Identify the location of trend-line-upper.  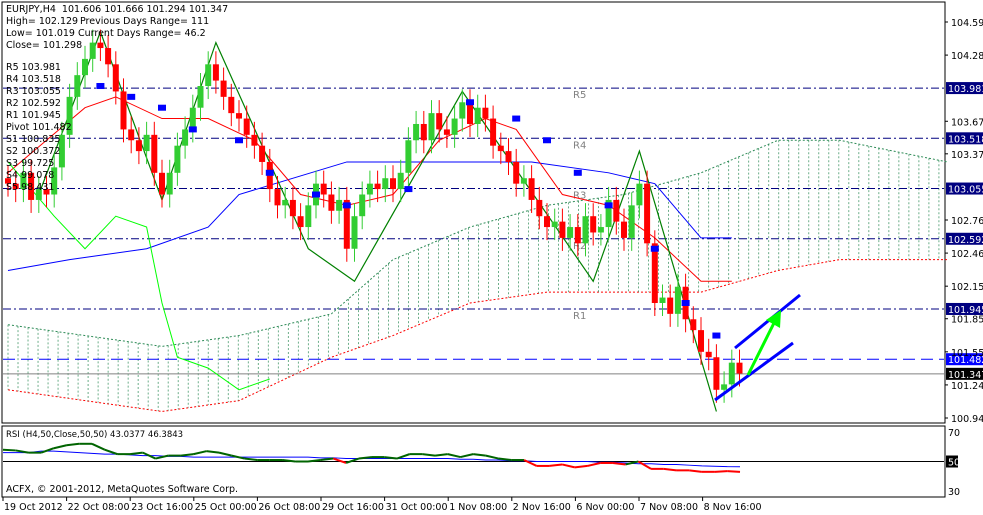
(767, 321).